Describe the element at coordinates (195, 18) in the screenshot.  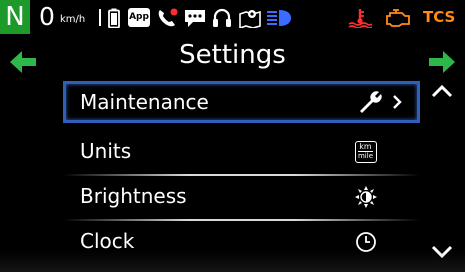
I see `message-icon` at that location.